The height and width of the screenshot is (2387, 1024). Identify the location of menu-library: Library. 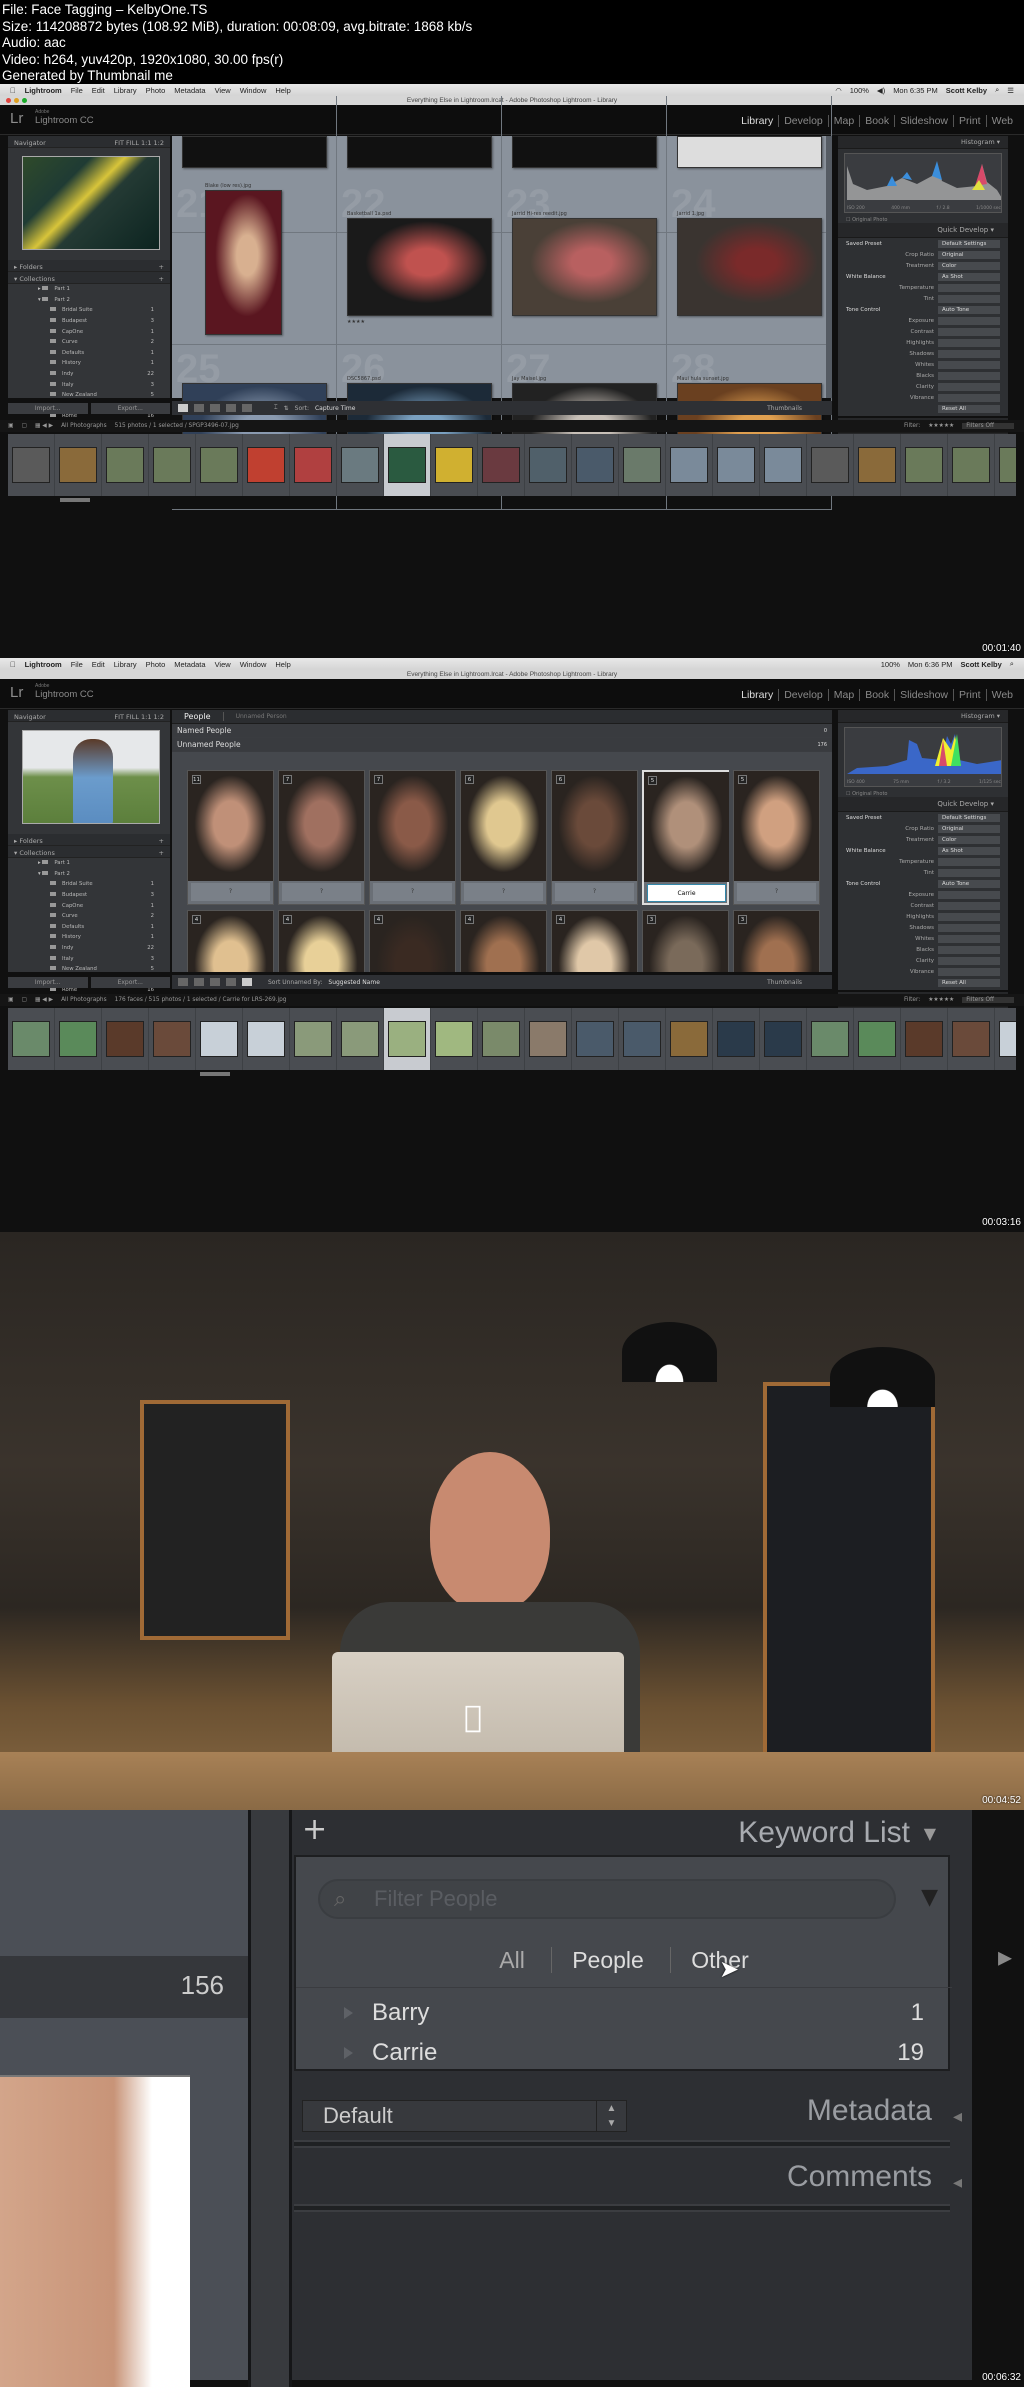
(125, 90).